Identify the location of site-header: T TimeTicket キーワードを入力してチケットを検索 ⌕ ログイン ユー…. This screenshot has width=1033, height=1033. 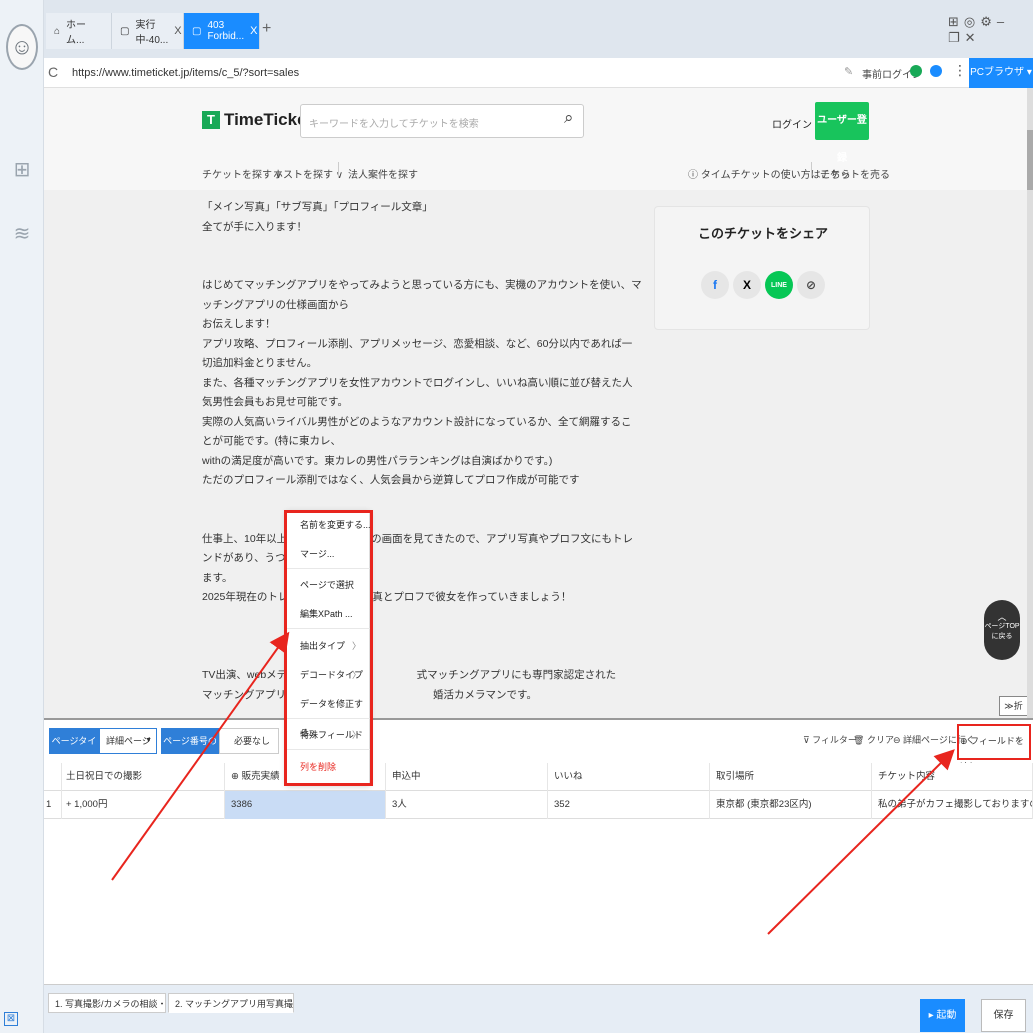
(538, 139).